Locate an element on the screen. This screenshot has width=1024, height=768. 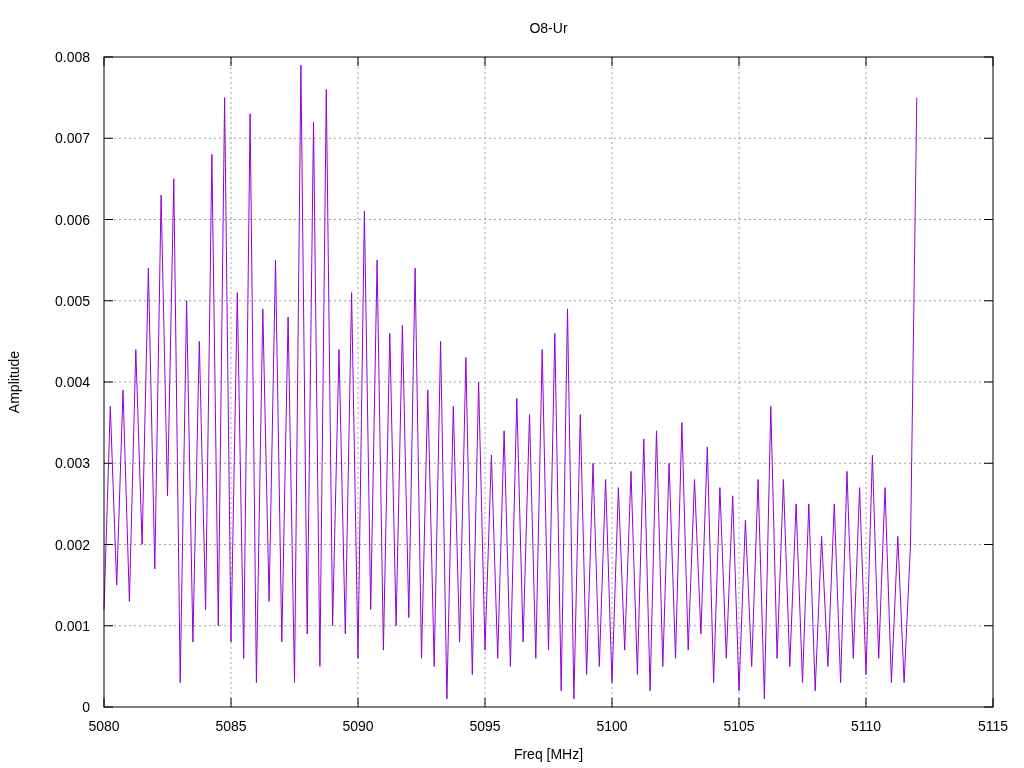
y-tick-label: 0 is located at coordinates (86, 707).